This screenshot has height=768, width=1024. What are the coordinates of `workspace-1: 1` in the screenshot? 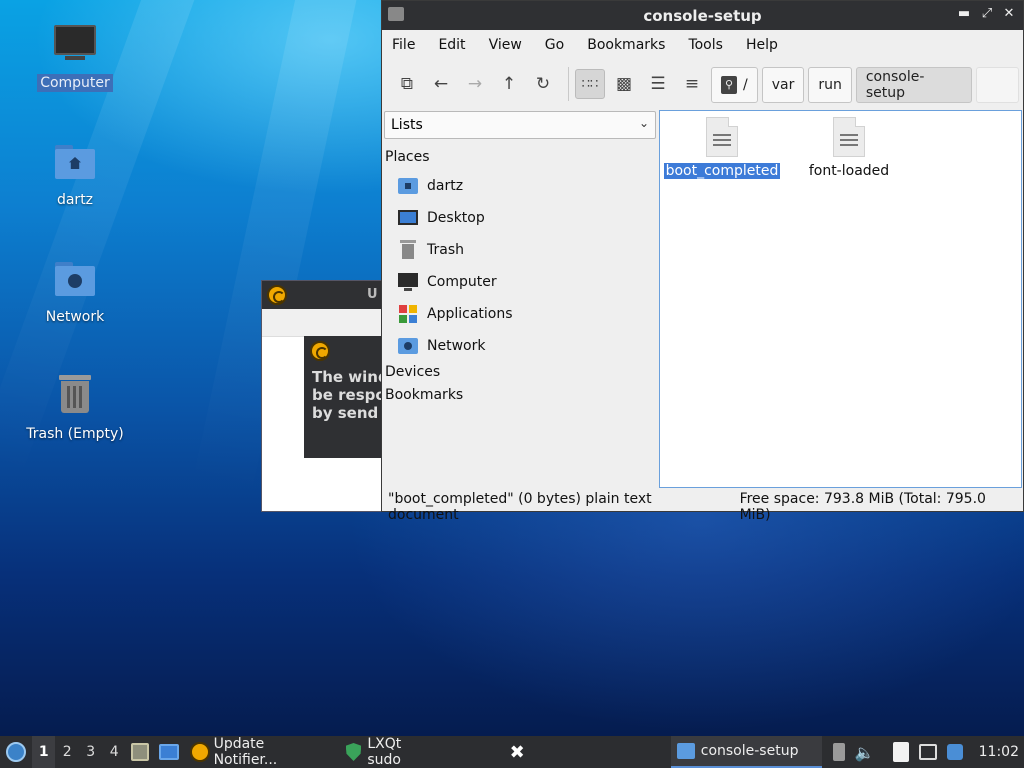 It's located at (44, 752).